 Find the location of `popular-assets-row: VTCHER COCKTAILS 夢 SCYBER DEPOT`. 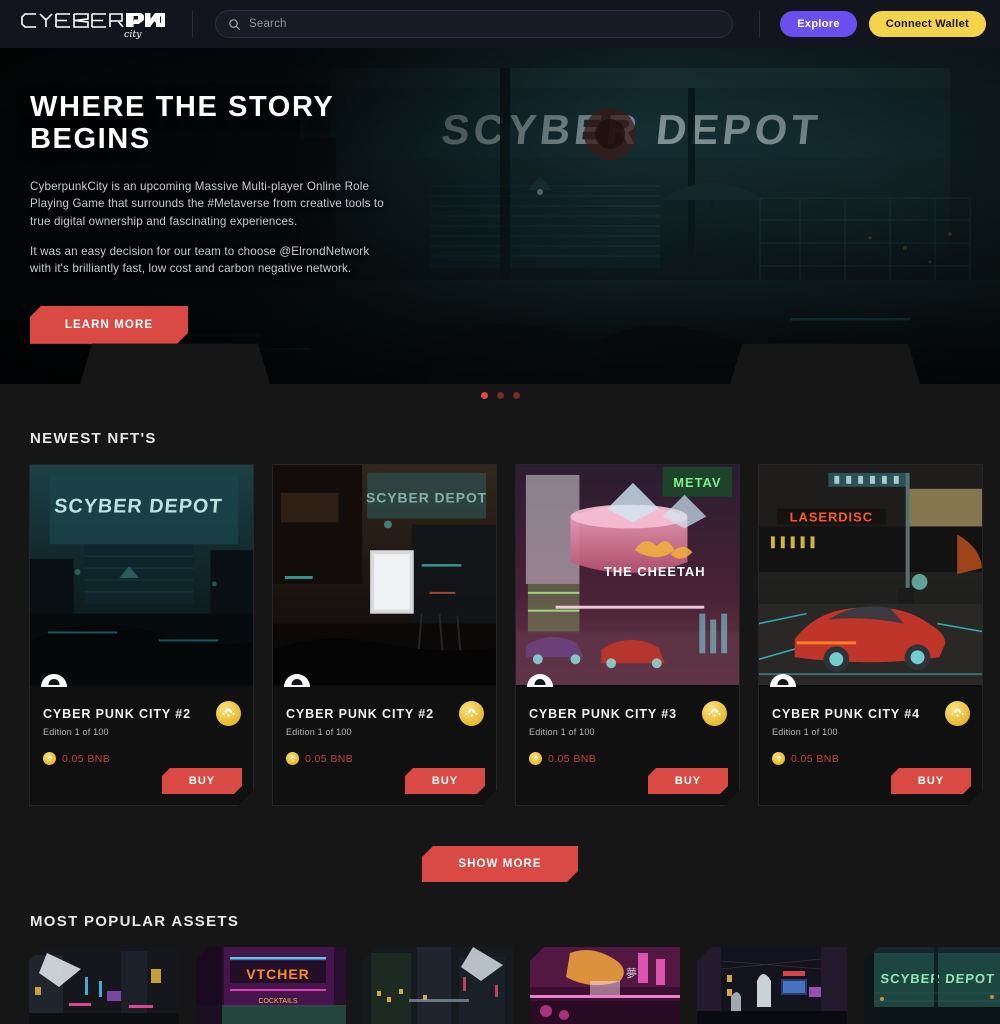

popular-assets-row: VTCHER COCKTAILS 夢 SCYBER DEPOT is located at coordinates (514, 985).